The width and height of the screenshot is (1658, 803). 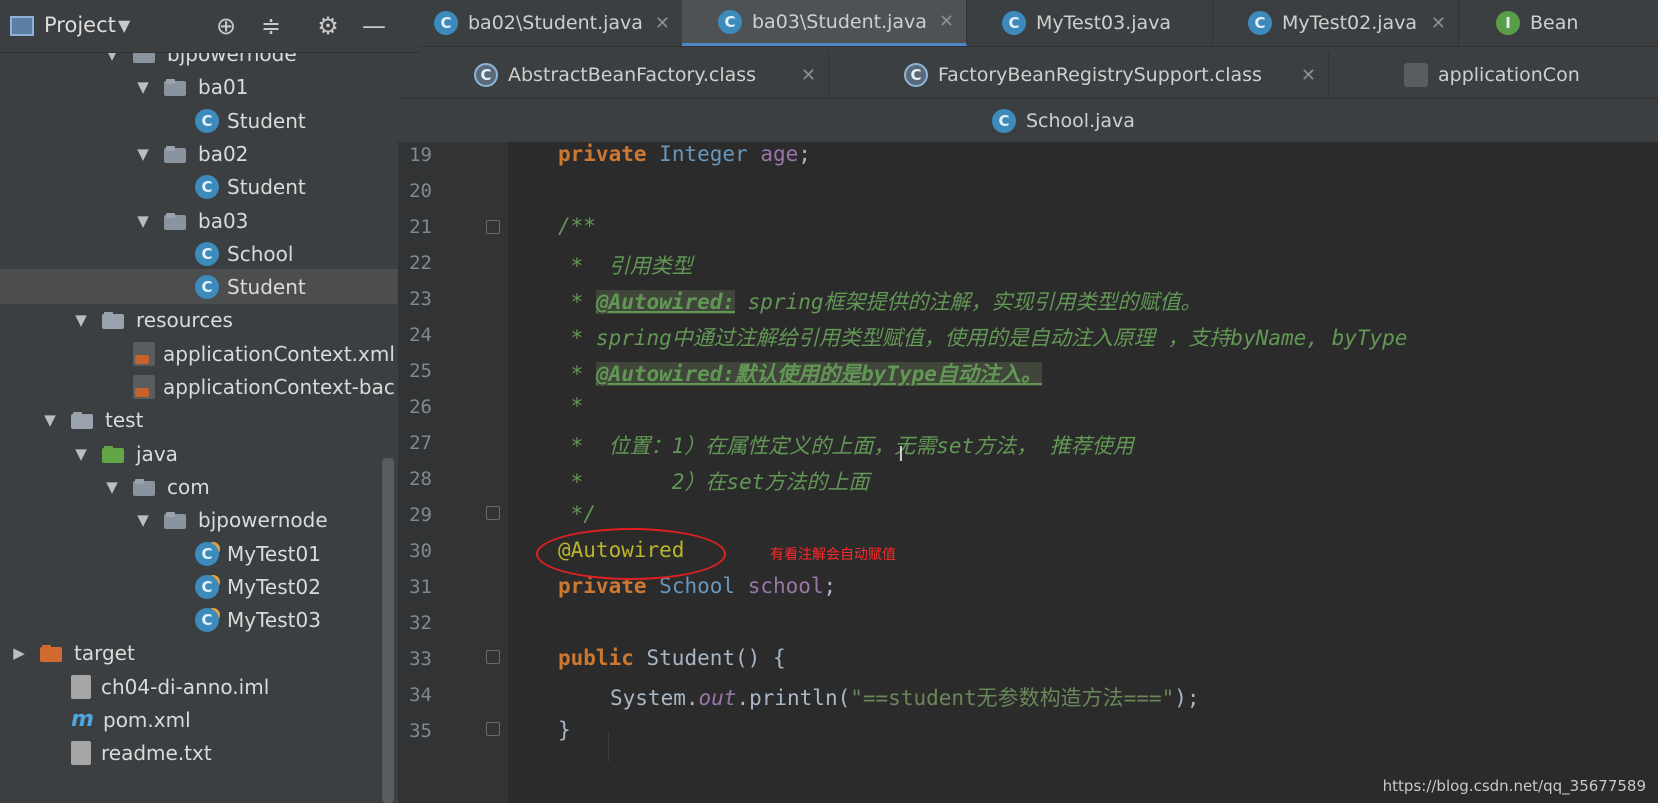 What do you see at coordinates (1078, 75) in the screenshot?
I see `tab-factory-bean-registry-support: C FactoryBeanRegistrySupport.class ✕` at bounding box center [1078, 75].